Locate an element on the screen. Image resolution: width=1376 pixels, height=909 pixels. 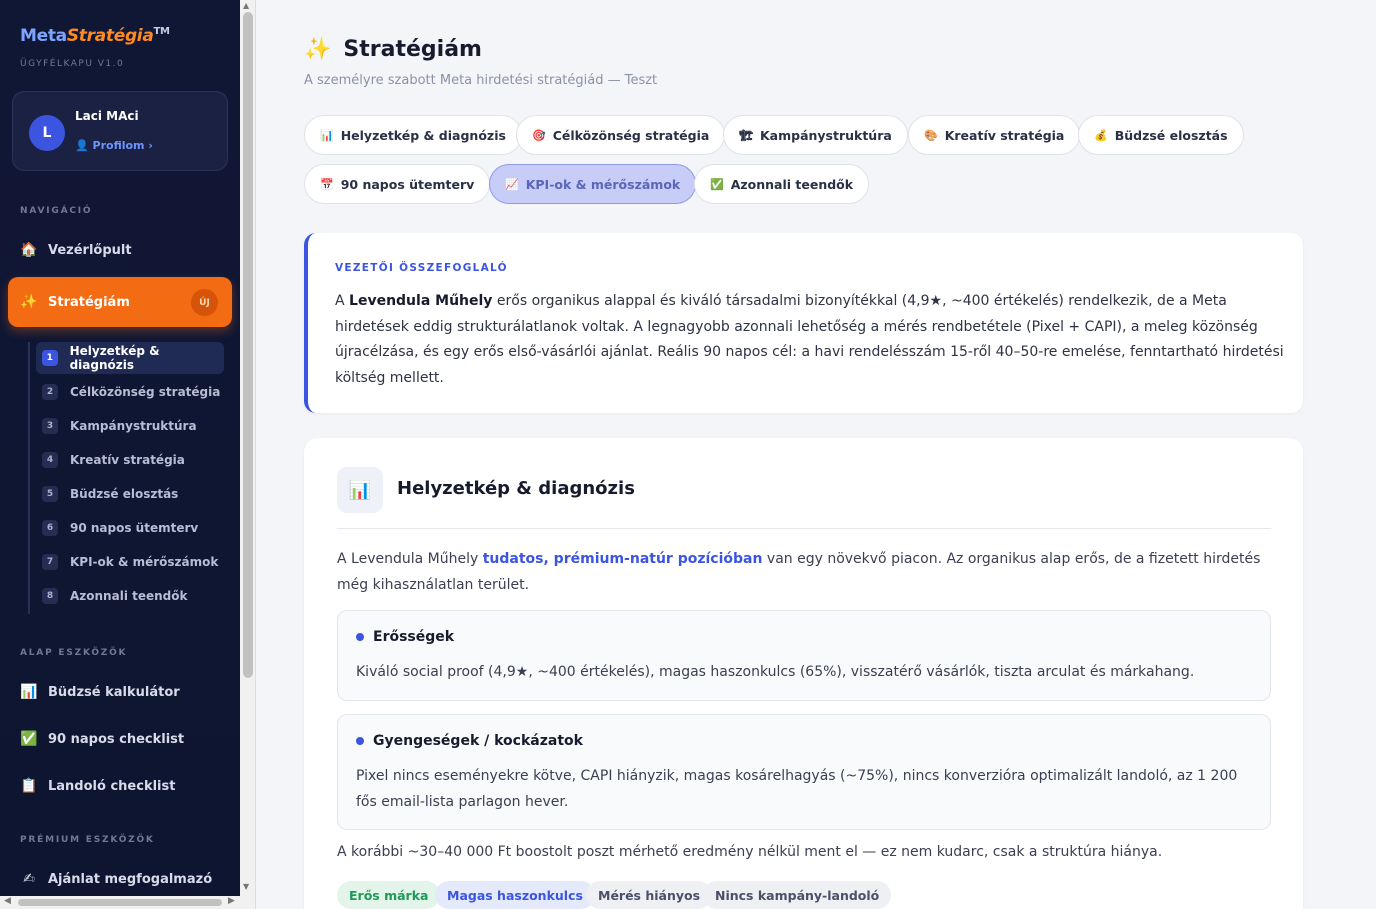
sub-nav-item-4: 4 Kreatív stratégia is located at coordinates (130, 460).